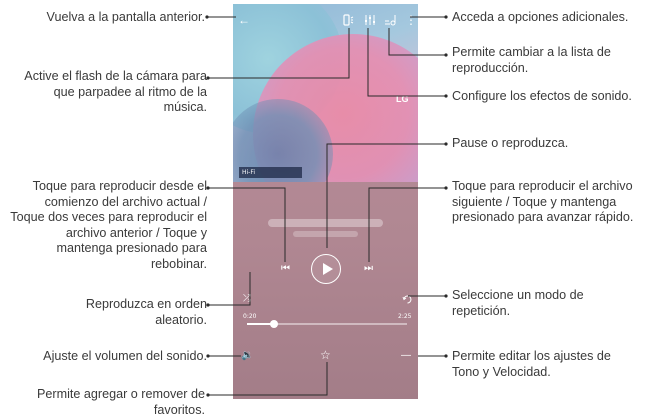 This screenshot has width=647, height=418. Describe the element at coordinates (411, 20) in the screenshot. I see `more-vertical-icon: ⋮` at that location.